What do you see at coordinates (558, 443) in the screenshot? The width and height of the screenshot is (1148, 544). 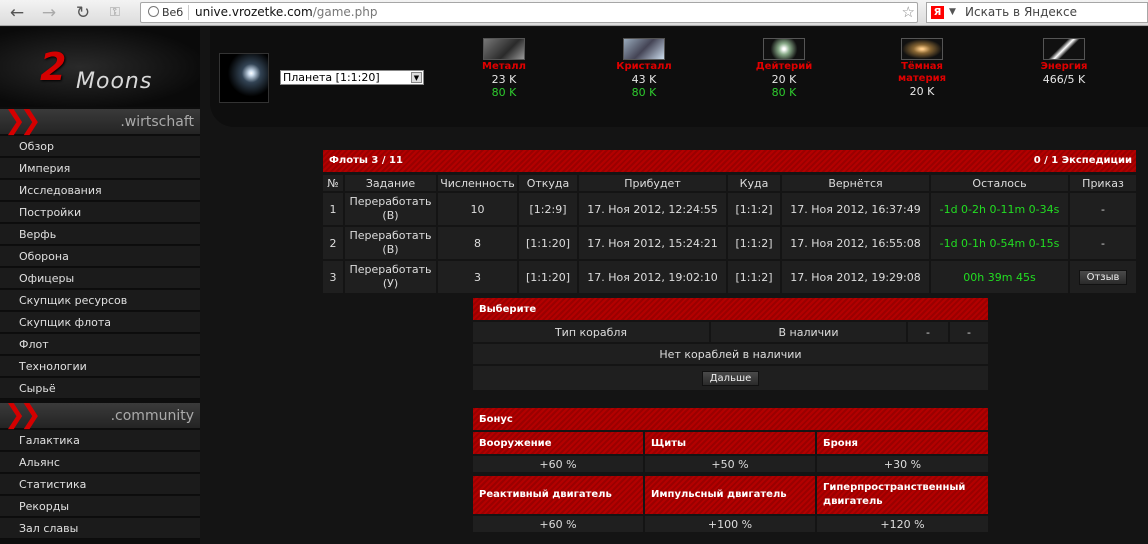 I see `bonus-label: Вооружение` at bounding box center [558, 443].